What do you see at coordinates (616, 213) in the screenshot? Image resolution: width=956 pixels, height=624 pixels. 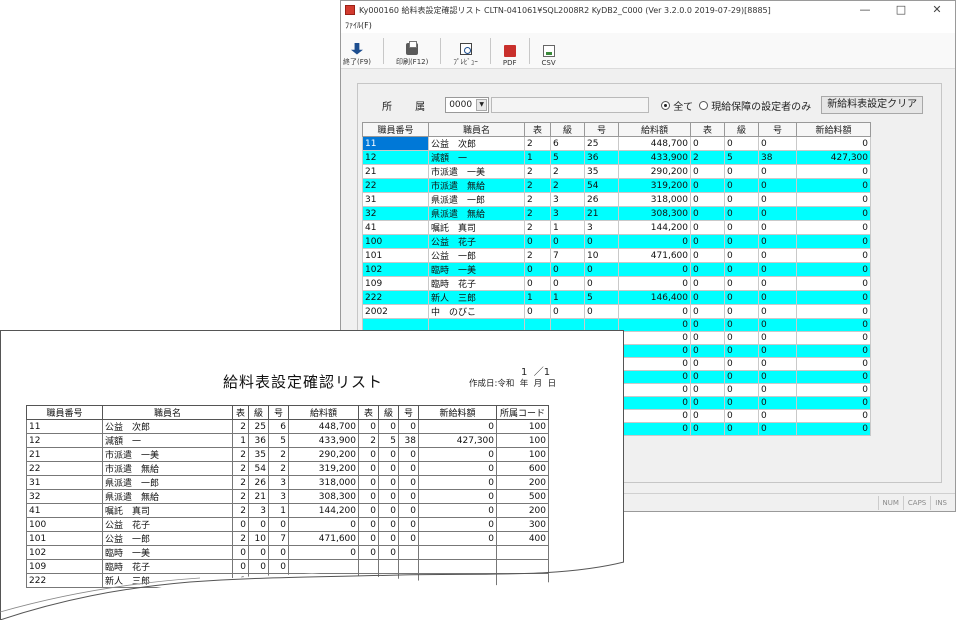 I see `table-row: 32 県派遣 無給 2 3 21 308,300 0 0 0 0` at bounding box center [616, 213].